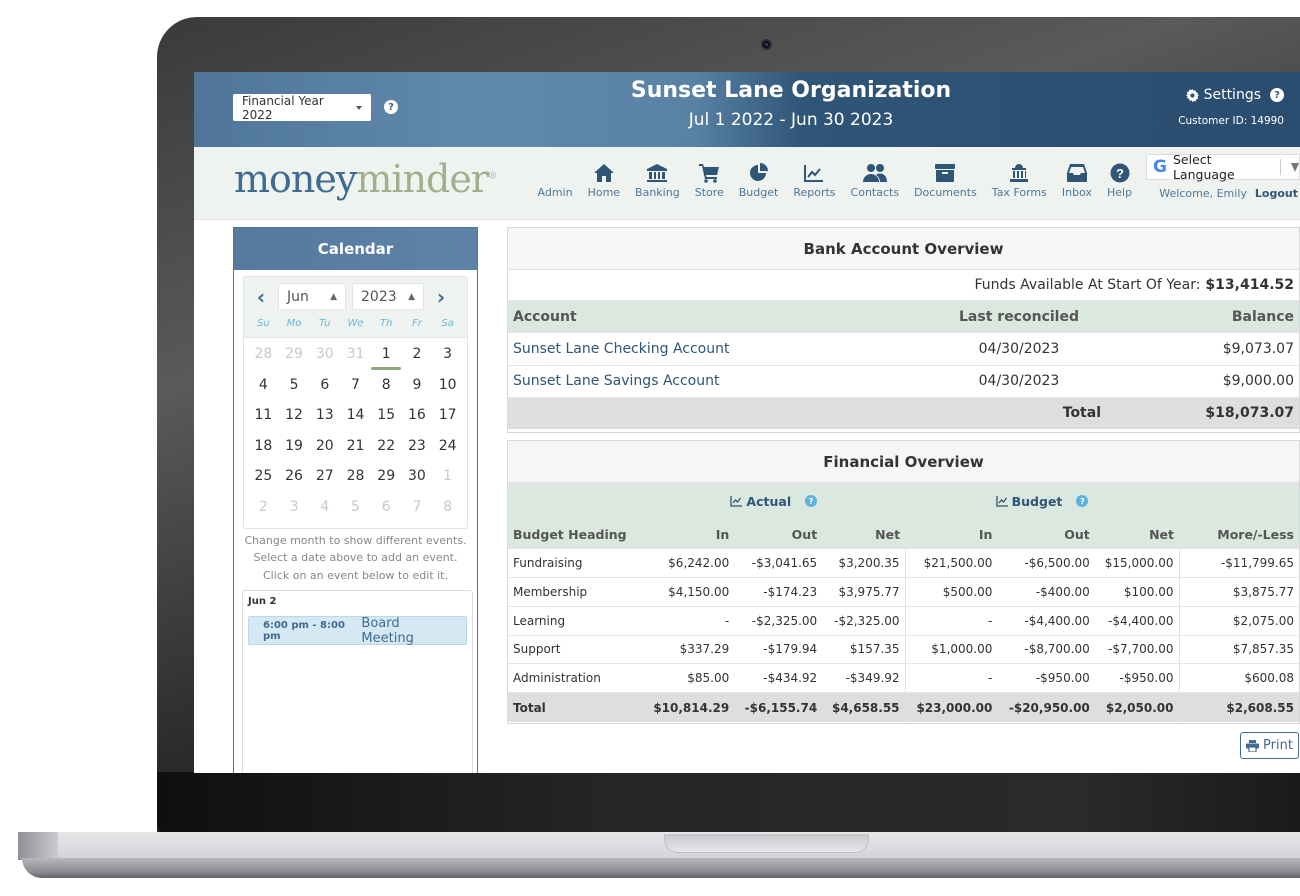 This screenshot has width=1300, height=896. Describe the element at coordinates (1136, 707) in the screenshot. I see `amount-cell: $2,050.00` at that location.